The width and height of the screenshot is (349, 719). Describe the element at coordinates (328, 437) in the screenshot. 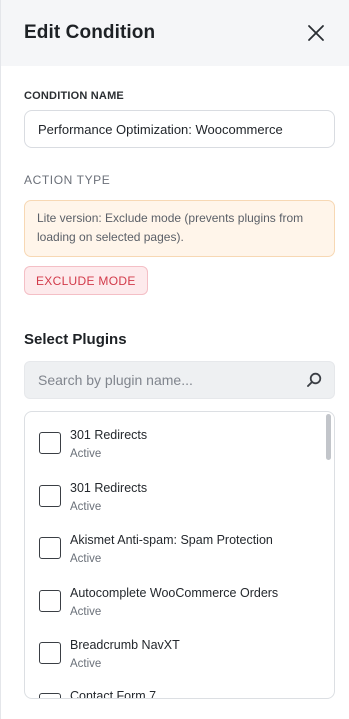

I see `scrollbar-thumb` at that location.